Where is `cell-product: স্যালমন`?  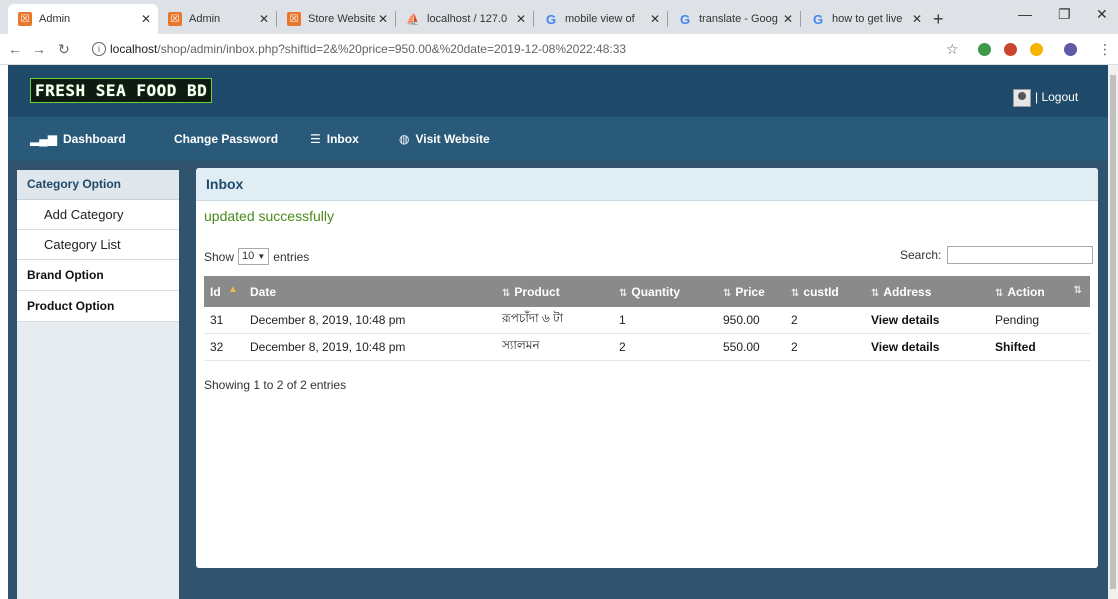
cell-product: স্যালমন is located at coordinates (554, 347).